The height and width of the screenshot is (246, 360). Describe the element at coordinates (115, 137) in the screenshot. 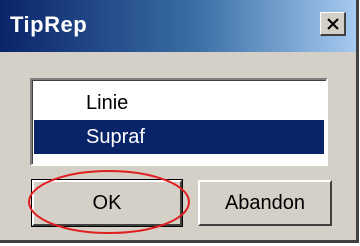

I see `list-item-label: Supraf` at that location.